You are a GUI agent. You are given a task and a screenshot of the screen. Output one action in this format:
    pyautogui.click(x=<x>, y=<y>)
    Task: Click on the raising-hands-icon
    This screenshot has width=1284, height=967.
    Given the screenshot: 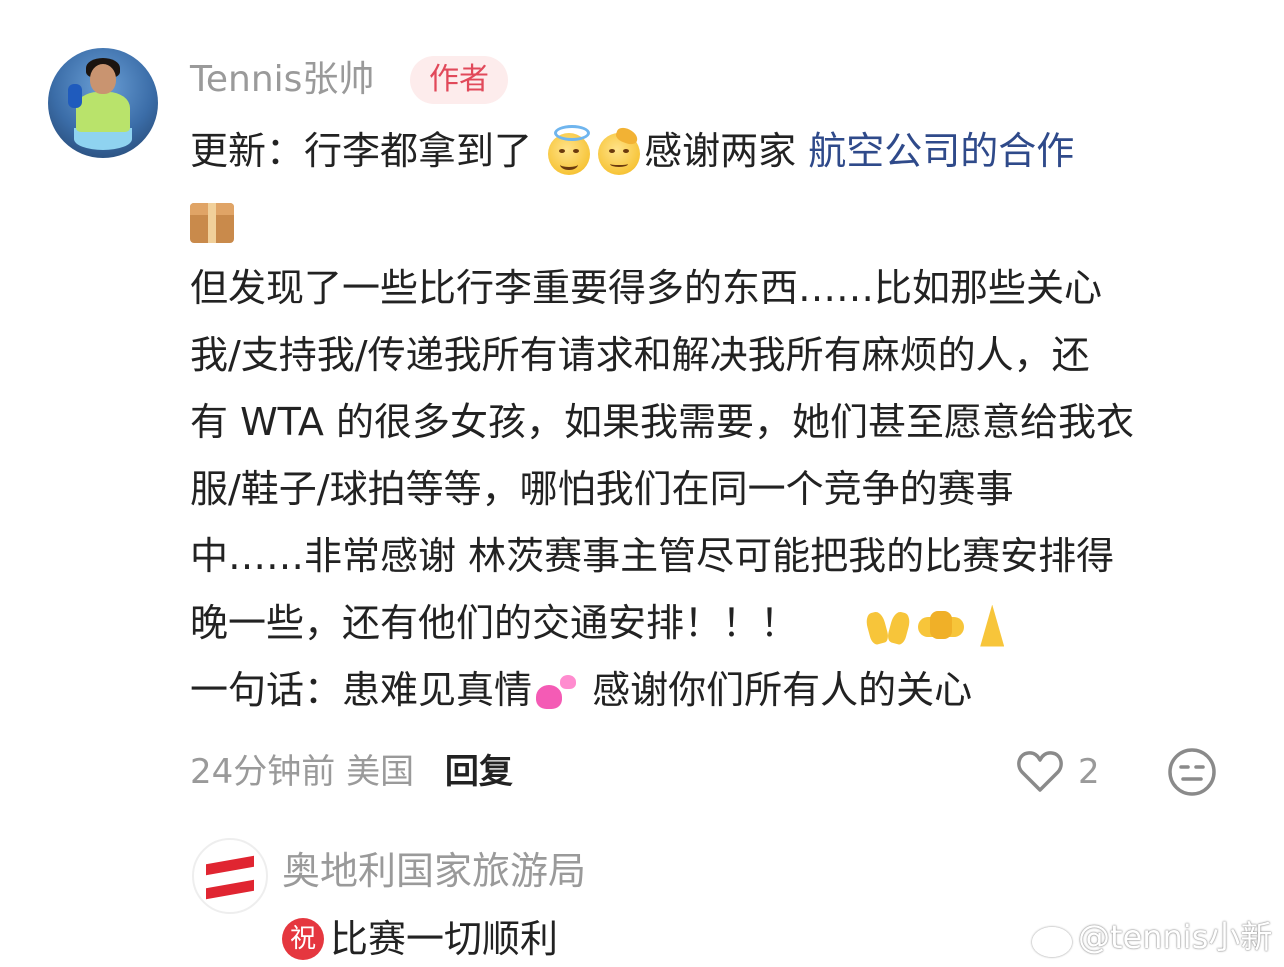 What is the action you would take?
    pyautogui.click(x=888, y=626)
    